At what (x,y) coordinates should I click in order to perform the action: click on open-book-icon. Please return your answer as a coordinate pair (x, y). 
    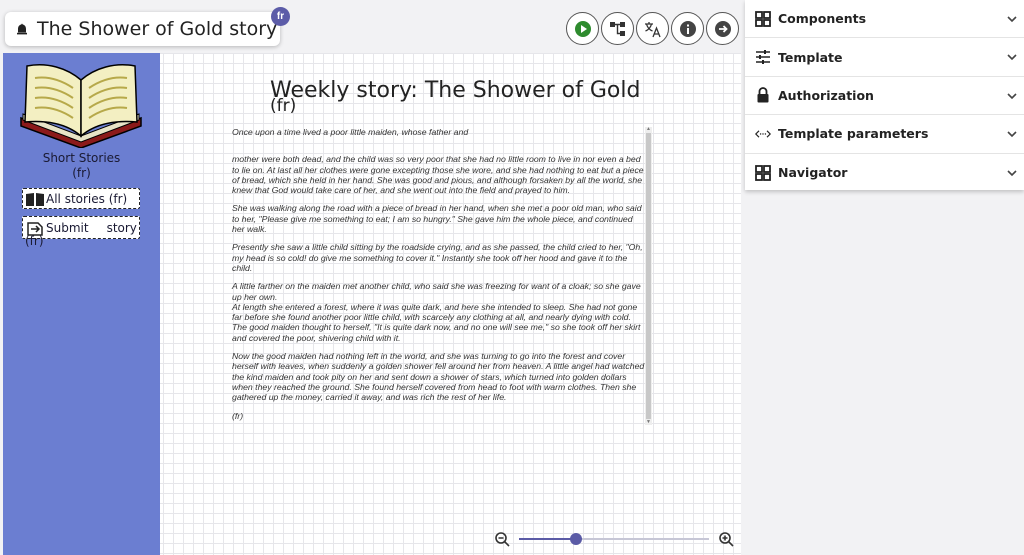
    Looking at the image, I should click on (35, 199).